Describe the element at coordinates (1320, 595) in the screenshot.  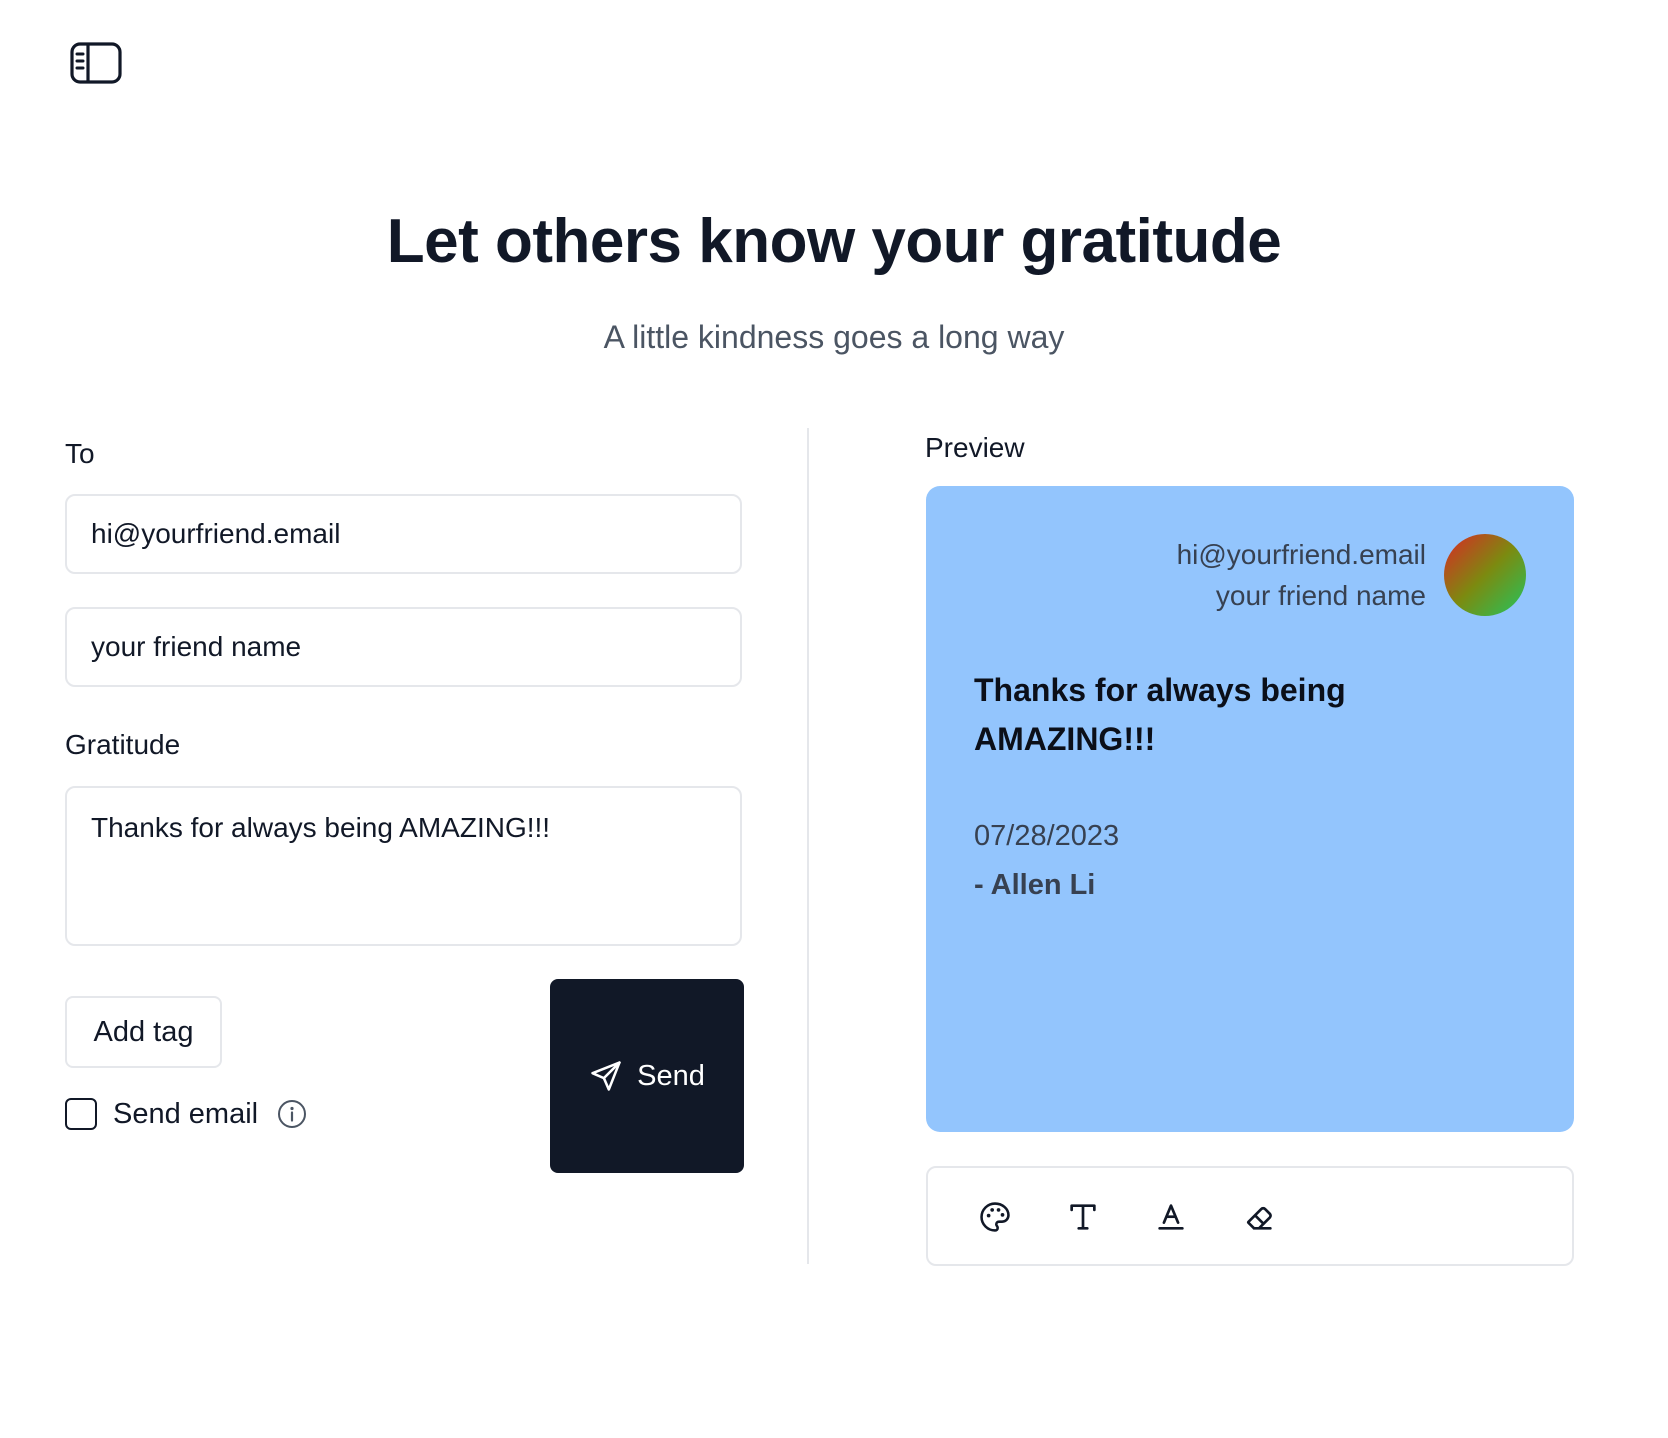
I see `card-recipient-name: your friend name` at that location.